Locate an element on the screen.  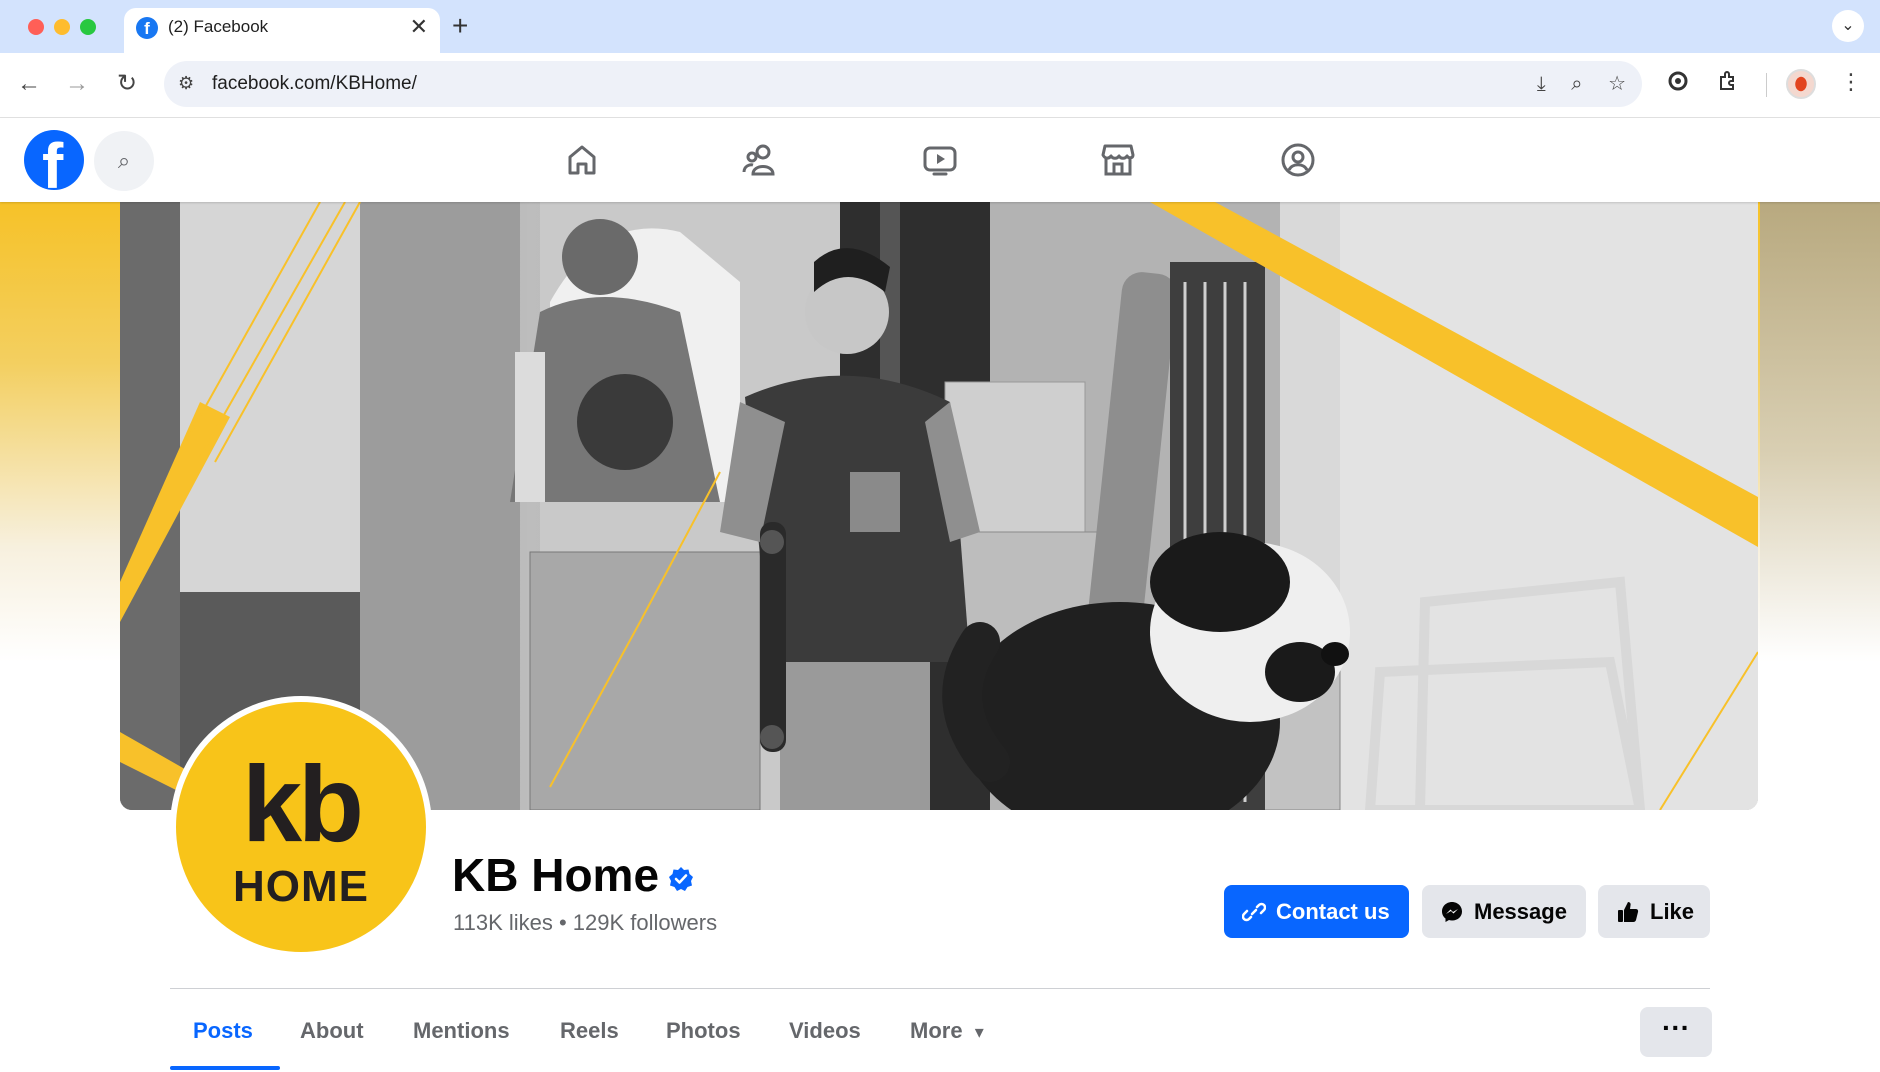
facebook-logo-icon: f is located at coordinates (54, 160).